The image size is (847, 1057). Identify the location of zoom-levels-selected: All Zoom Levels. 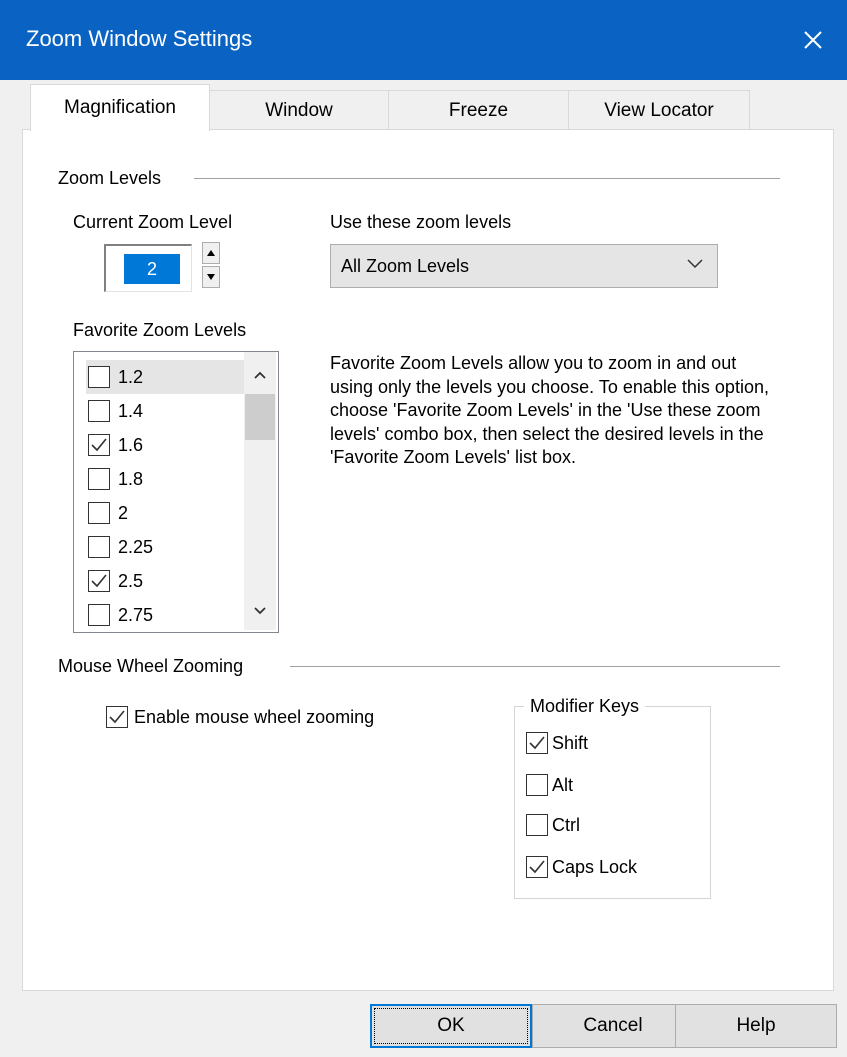
(405, 266).